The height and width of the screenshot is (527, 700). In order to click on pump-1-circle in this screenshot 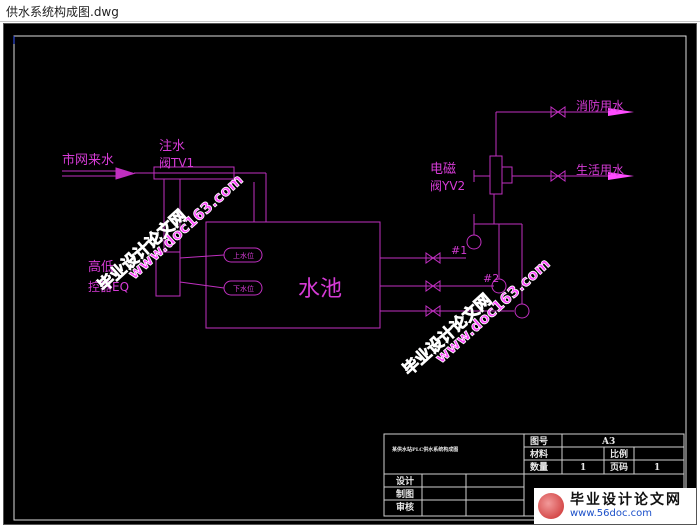, I will do `click(474, 242)`.